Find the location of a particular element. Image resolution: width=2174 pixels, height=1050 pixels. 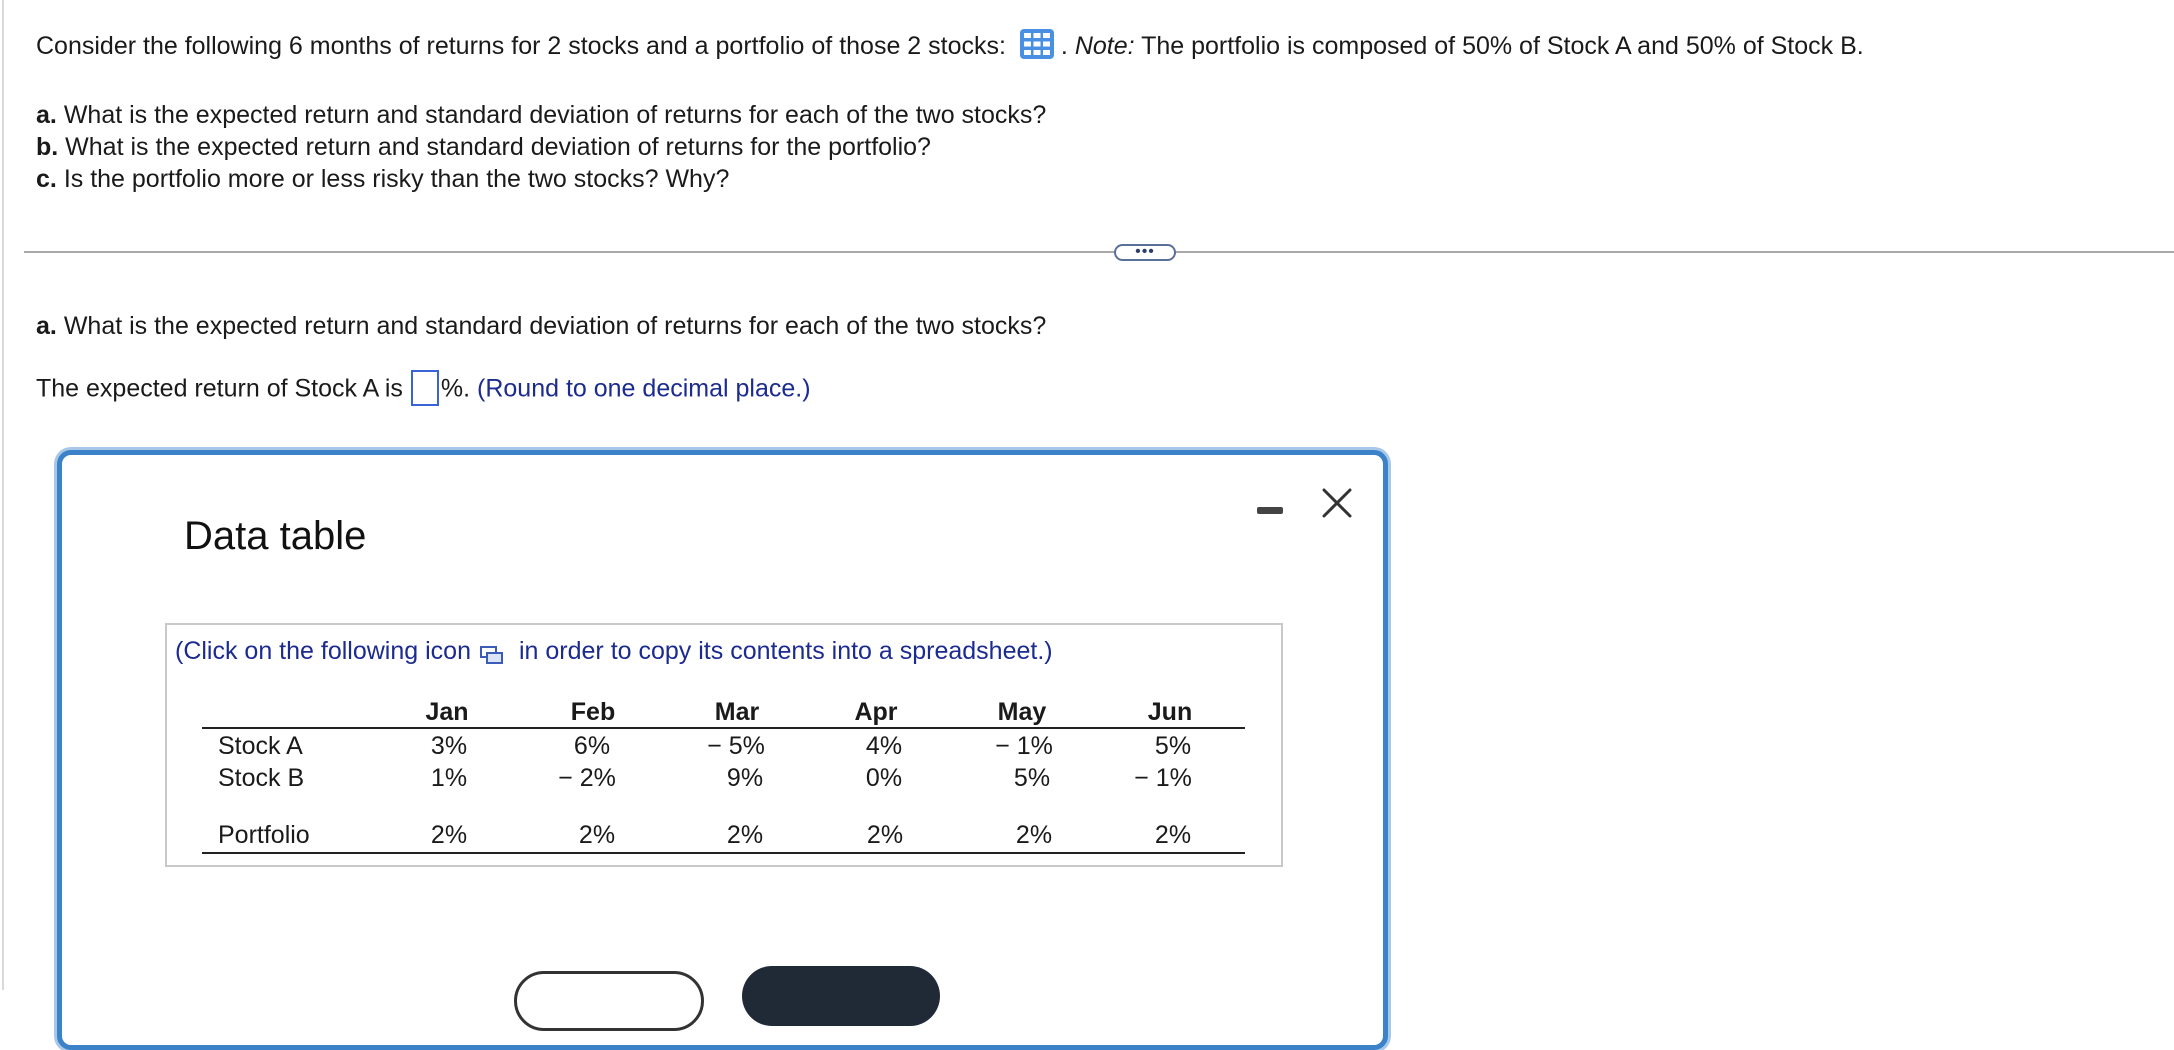

question-letter: a. is located at coordinates (46, 115).